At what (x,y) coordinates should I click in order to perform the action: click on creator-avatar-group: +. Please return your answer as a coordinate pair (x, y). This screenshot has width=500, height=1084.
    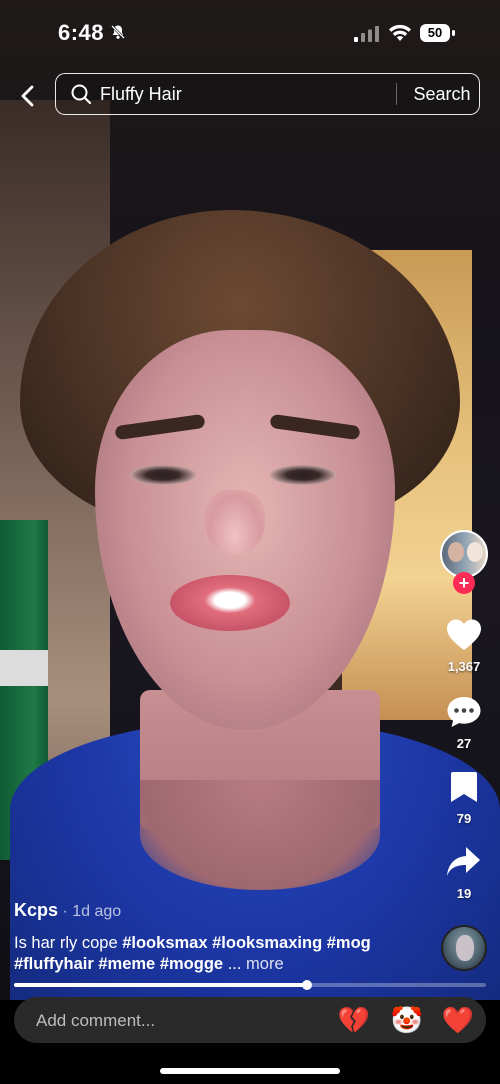
    Looking at the image, I should click on (465, 562).